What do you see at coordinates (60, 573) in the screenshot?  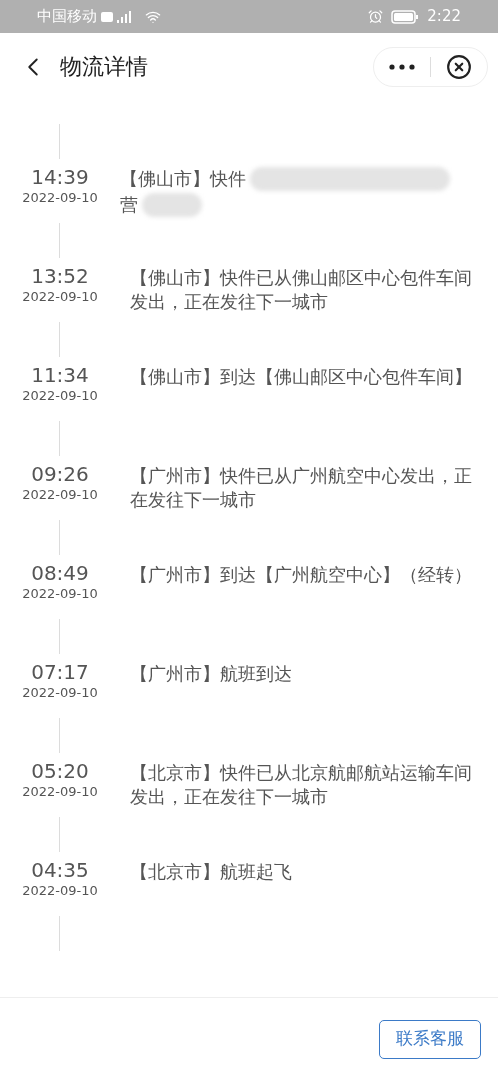 I see `event-time: 08:49` at bounding box center [60, 573].